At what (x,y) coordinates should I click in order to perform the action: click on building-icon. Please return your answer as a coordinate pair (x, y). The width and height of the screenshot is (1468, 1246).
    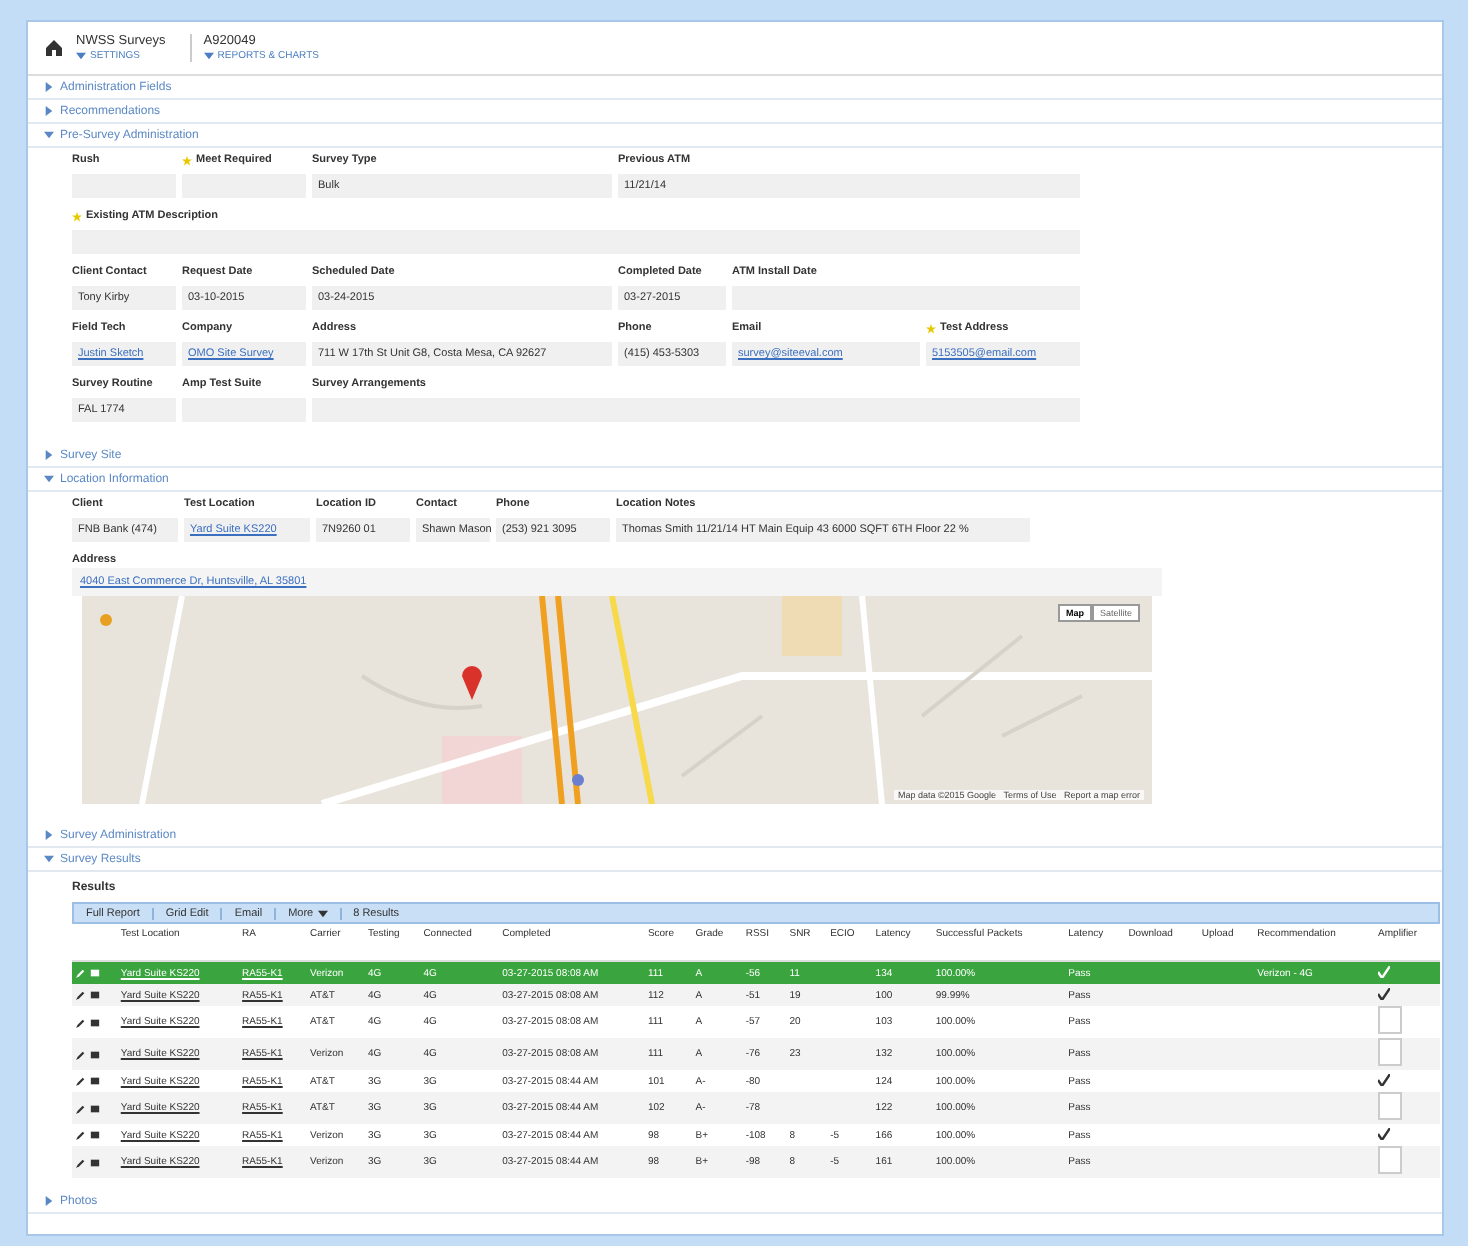
    Looking at the image, I should click on (54, 48).